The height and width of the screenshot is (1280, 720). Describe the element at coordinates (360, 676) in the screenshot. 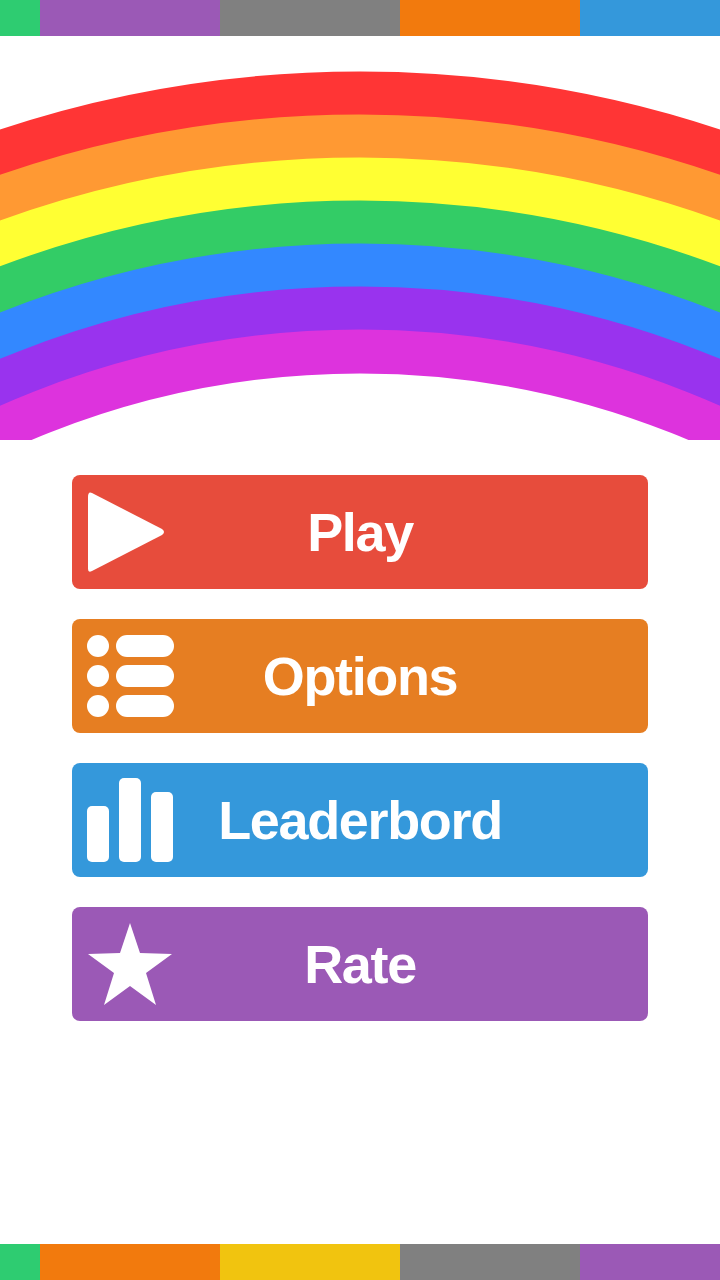

I see `menu-button: Options` at that location.